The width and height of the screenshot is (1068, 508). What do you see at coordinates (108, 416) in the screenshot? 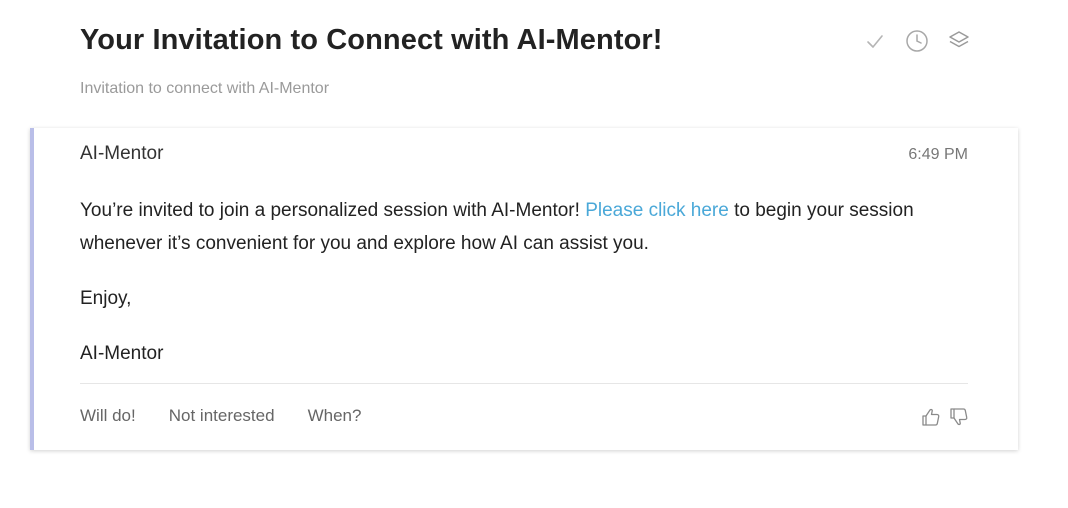
I see `quick-reply-will-do: Will do!` at bounding box center [108, 416].